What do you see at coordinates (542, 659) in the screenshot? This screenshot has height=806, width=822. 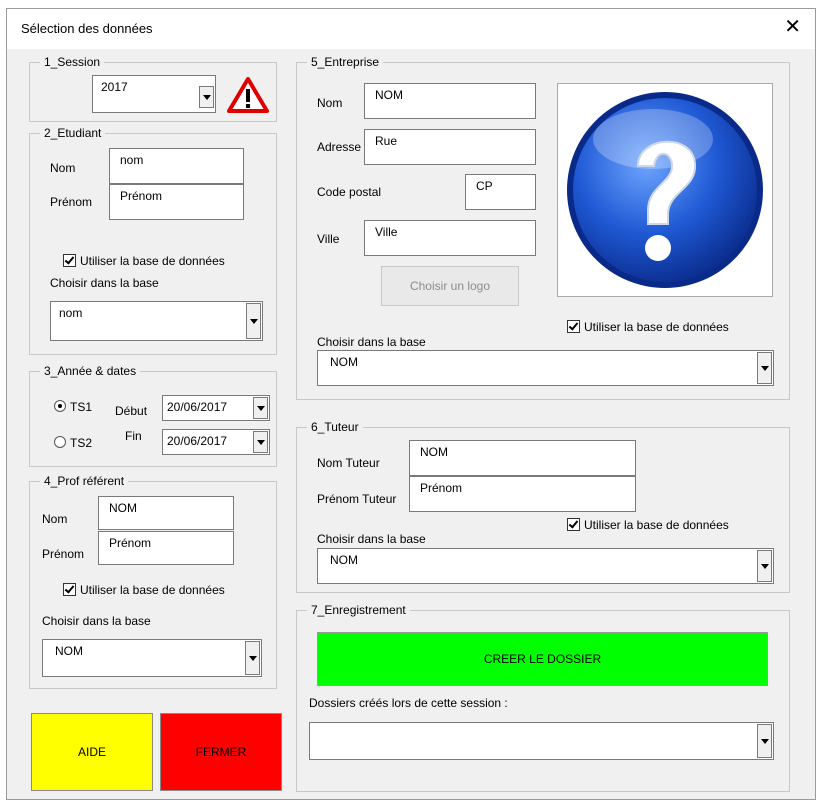 I see `creer-dossier-button: CREER LE DOSSIER` at bounding box center [542, 659].